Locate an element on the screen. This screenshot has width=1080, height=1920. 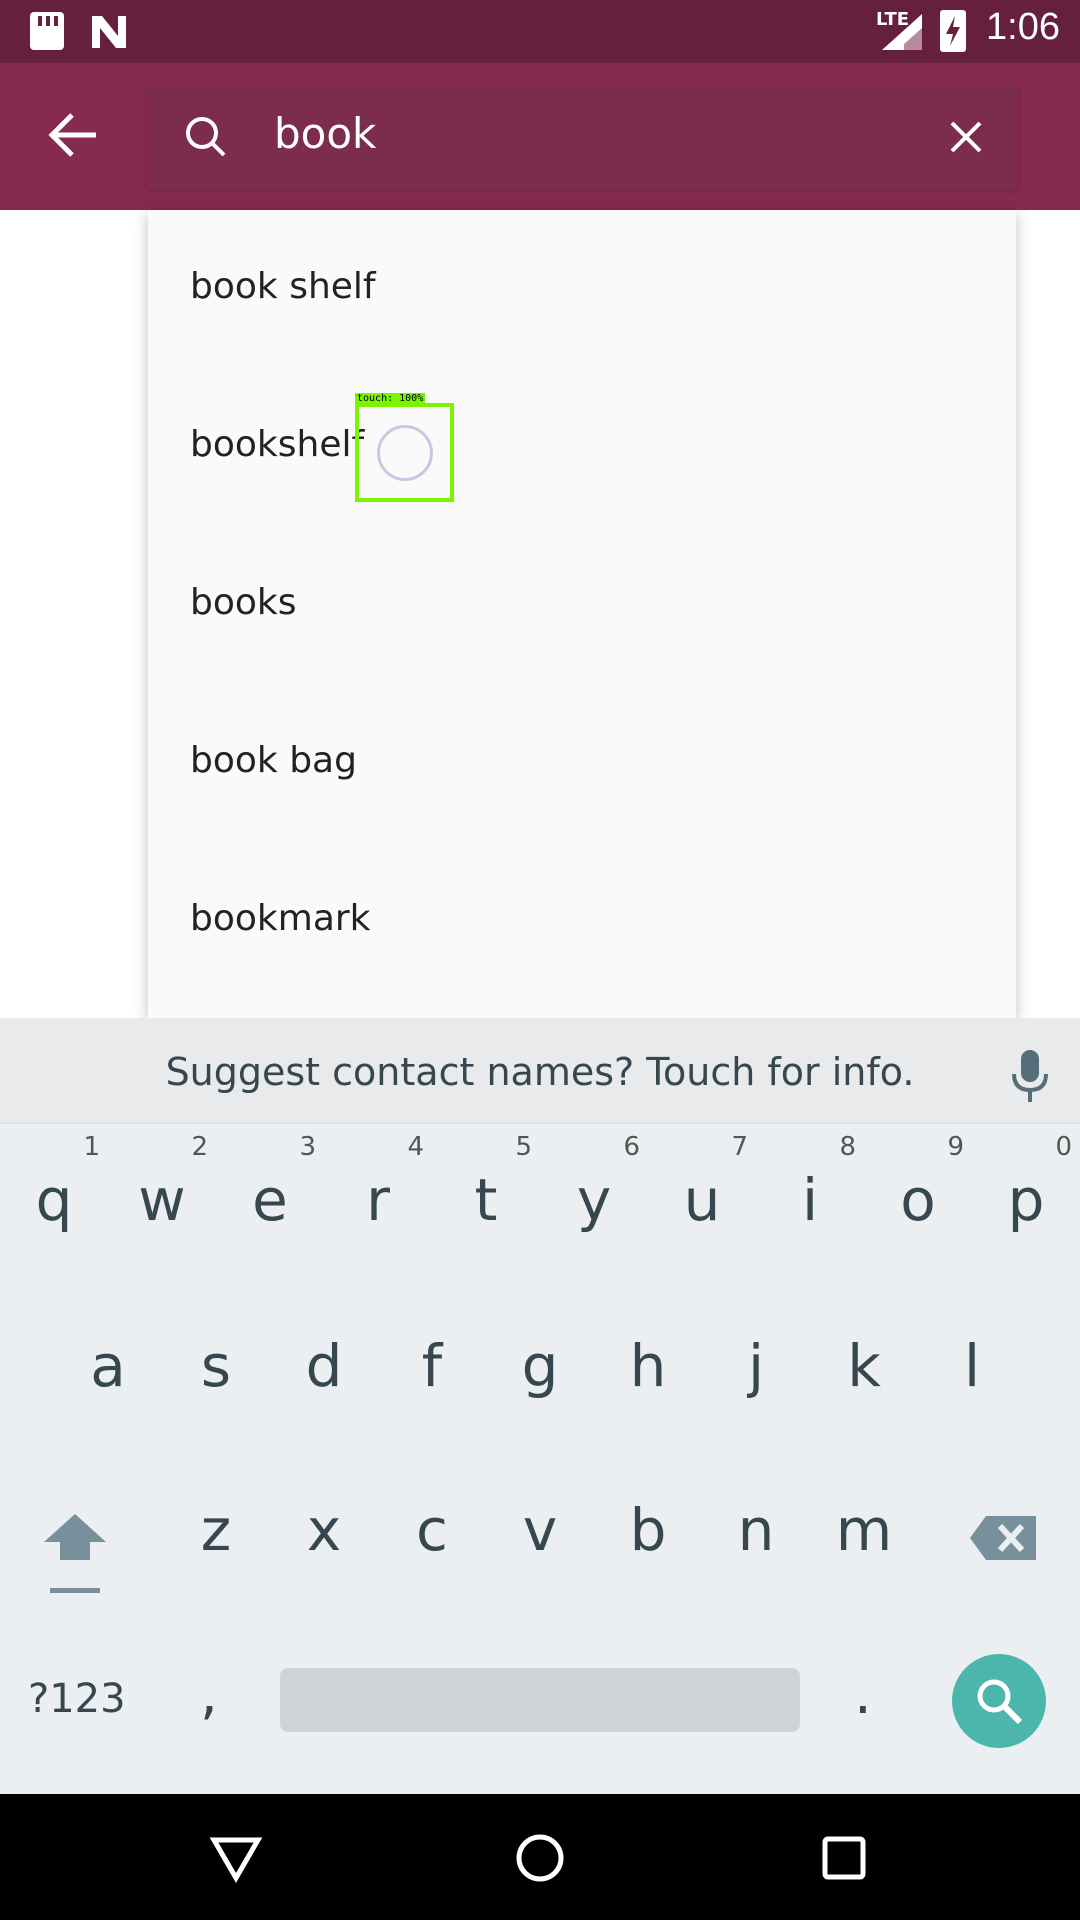
suggestion-label: bookshelf is located at coordinates (277, 444).